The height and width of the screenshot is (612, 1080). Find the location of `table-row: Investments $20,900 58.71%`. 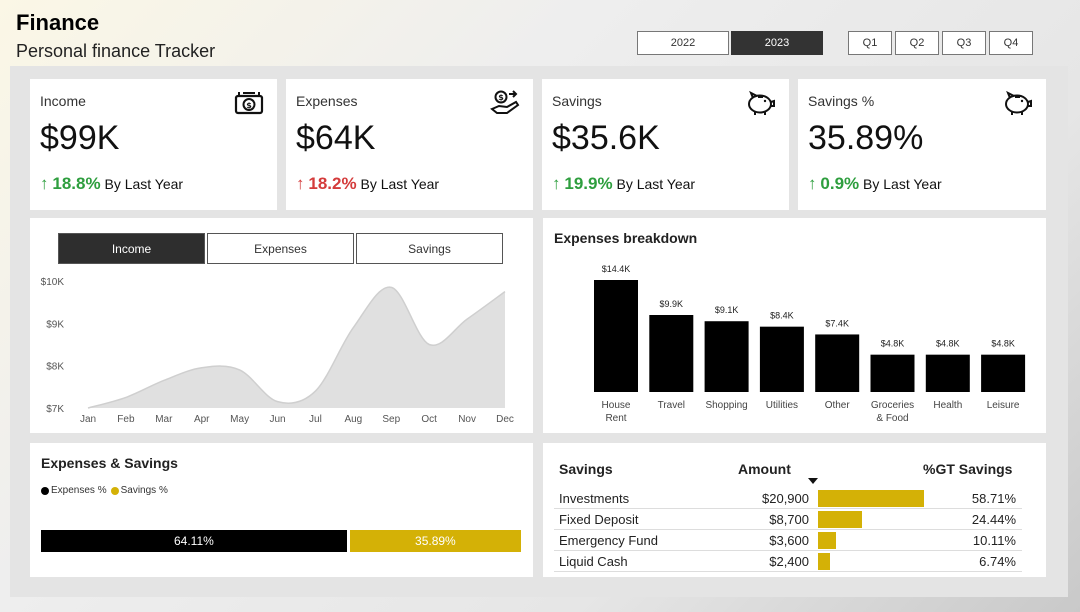

table-row: Investments $20,900 58.71% is located at coordinates (788, 498).